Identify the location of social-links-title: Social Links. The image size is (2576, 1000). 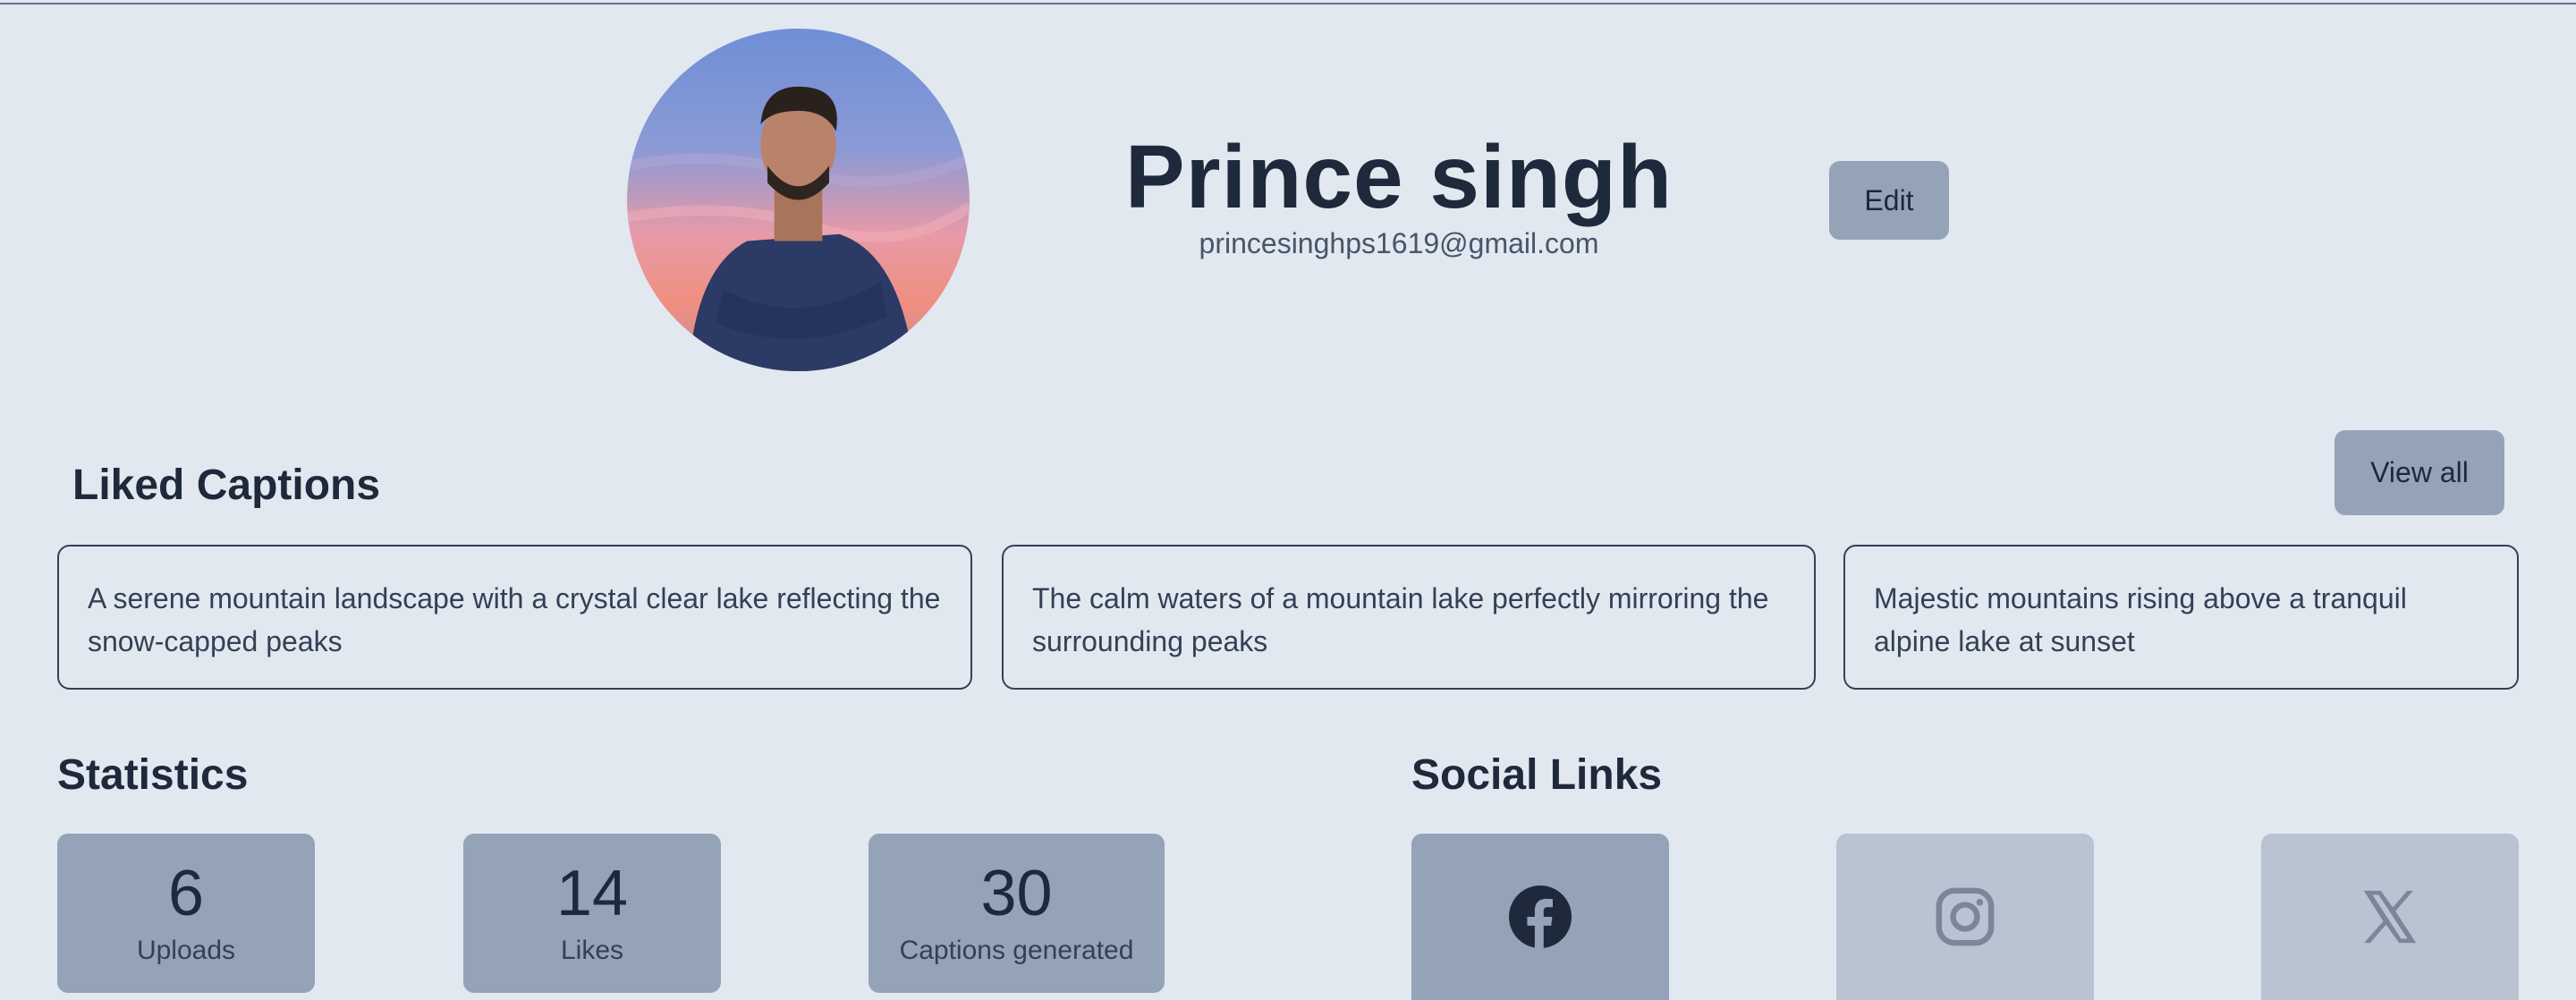
(1537, 775).